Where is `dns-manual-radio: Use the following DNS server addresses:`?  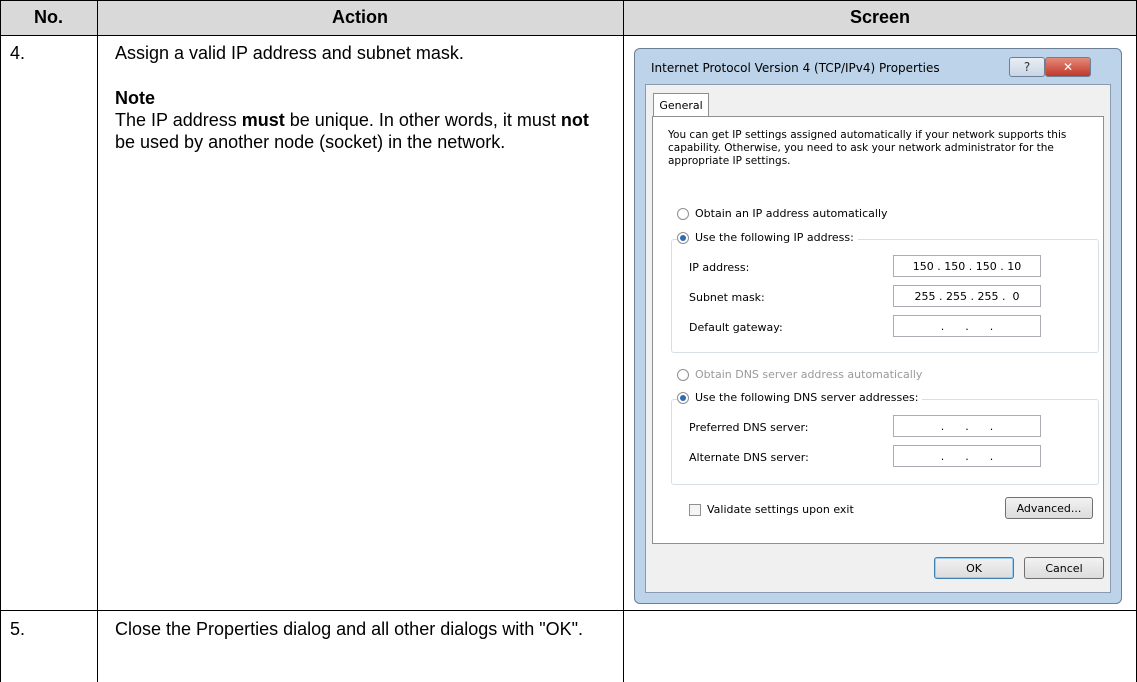 dns-manual-radio: Use the following DNS server addresses: is located at coordinates (800, 397).